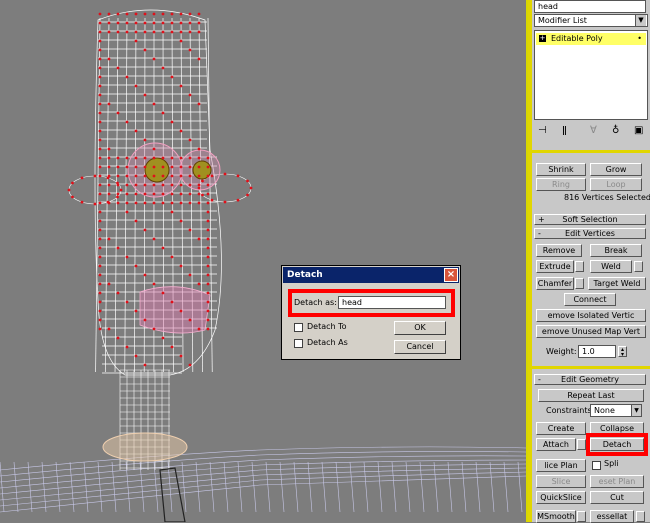  What do you see at coordinates (420, 347) in the screenshot?
I see `cancel-button: Cancel` at bounding box center [420, 347].